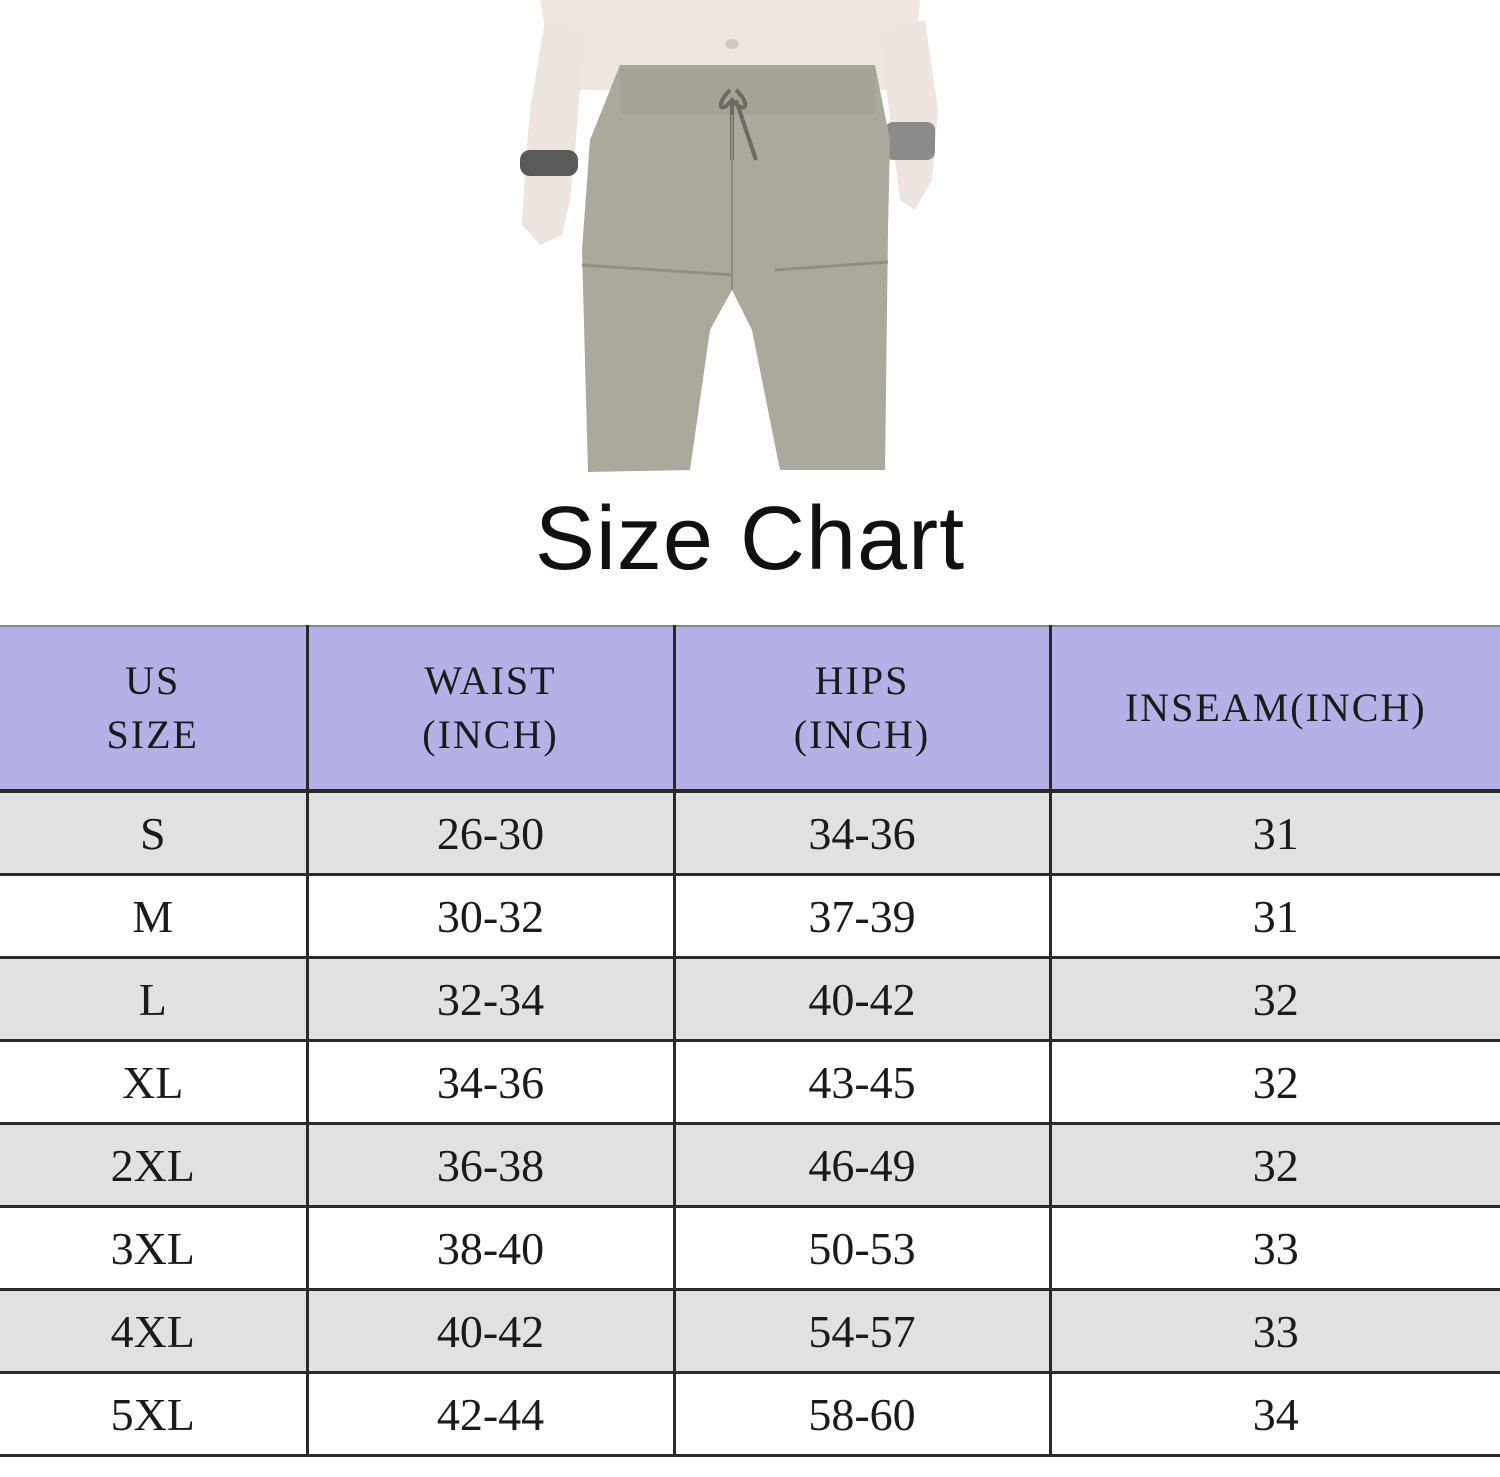 The image size is (1500, 1477). I want to click on cell-size: 5XL, so click(153, 1414).